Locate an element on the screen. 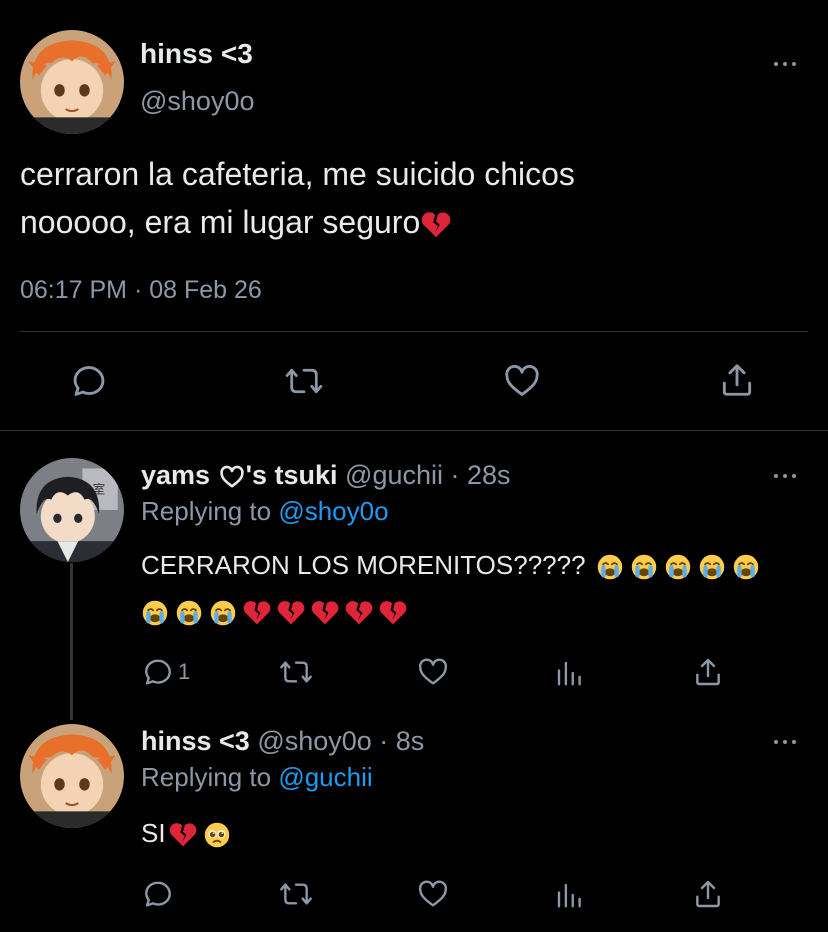 This screenshot has width=828, height=932. replying-to-link: @guchii is located at coordinates (325, 777).